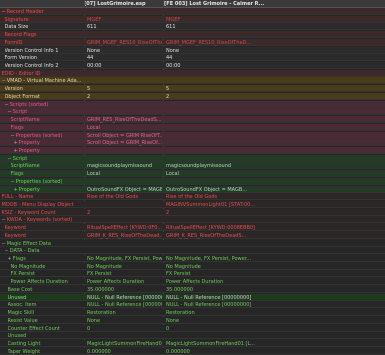  I want to click on row-value-plugin-2: 0, so click(273, 329).